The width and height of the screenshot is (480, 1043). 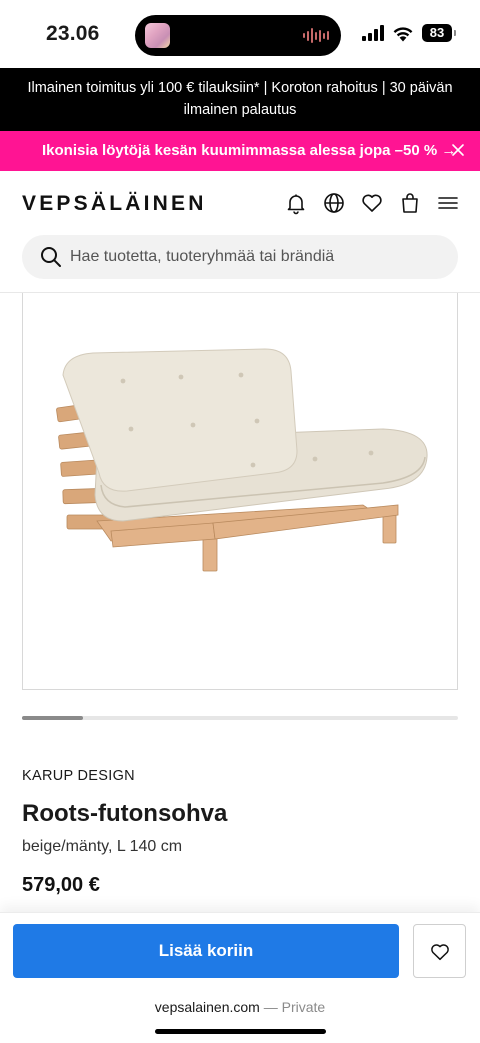 I want to click on header-actions, so click(x=372, y=203).